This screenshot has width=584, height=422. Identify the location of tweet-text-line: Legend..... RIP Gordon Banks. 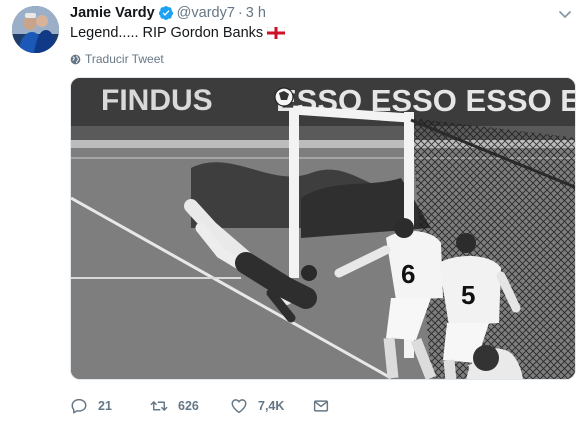
(178, 33).